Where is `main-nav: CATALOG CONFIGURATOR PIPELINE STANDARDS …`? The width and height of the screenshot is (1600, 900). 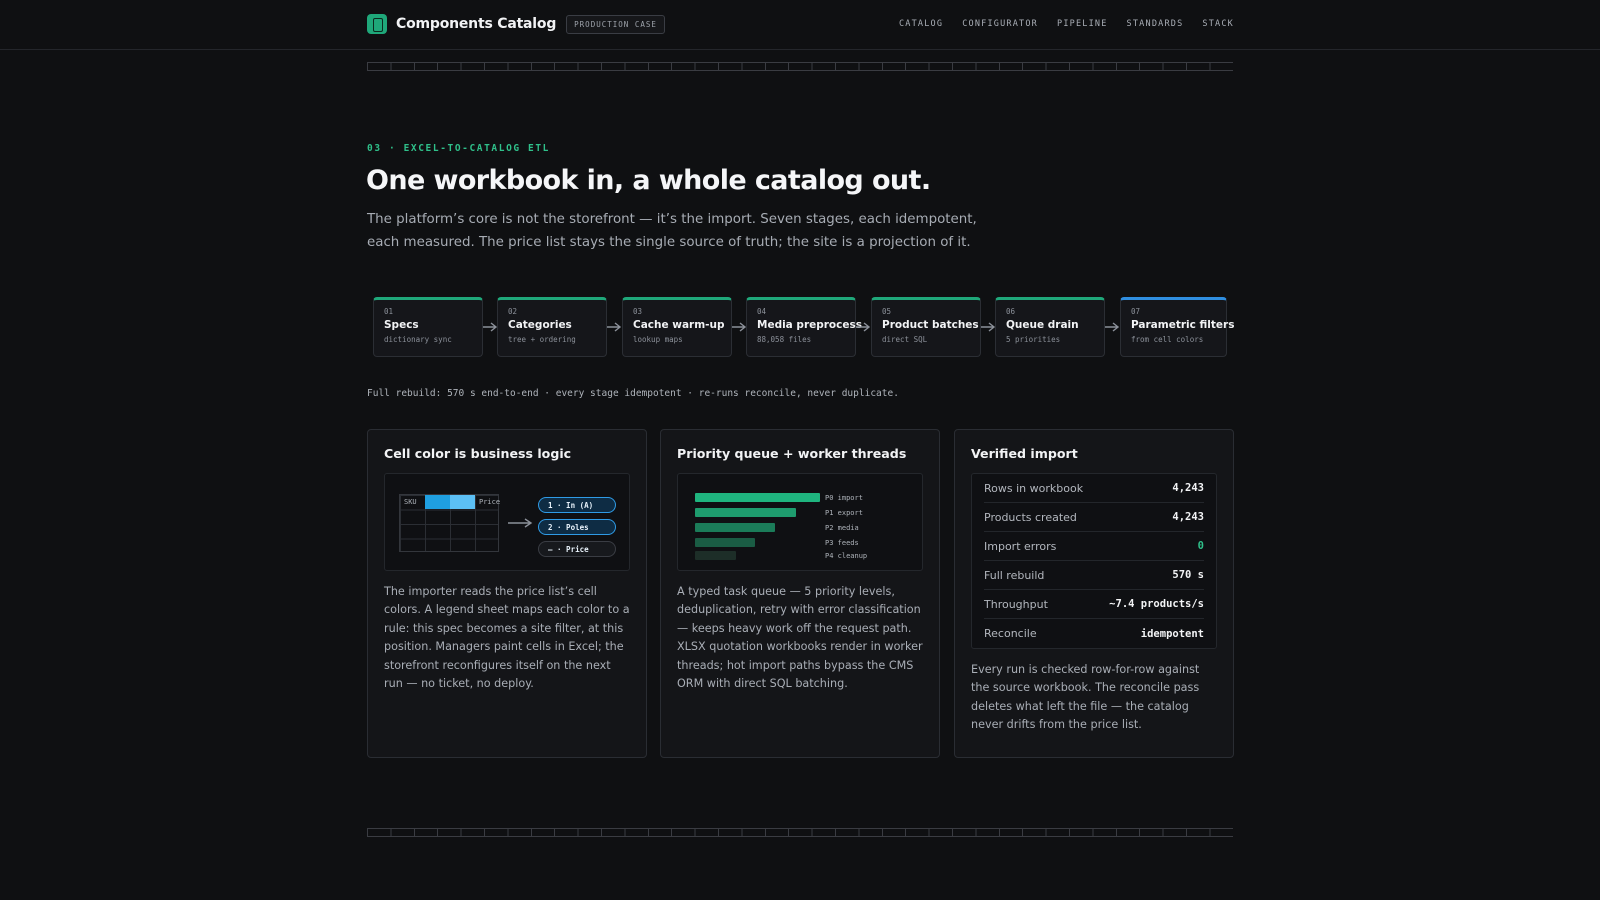
main-nav: CATALOG CONFIGURATOR PIPELINE STANDARDS … is located at coordinates (1057, 24).